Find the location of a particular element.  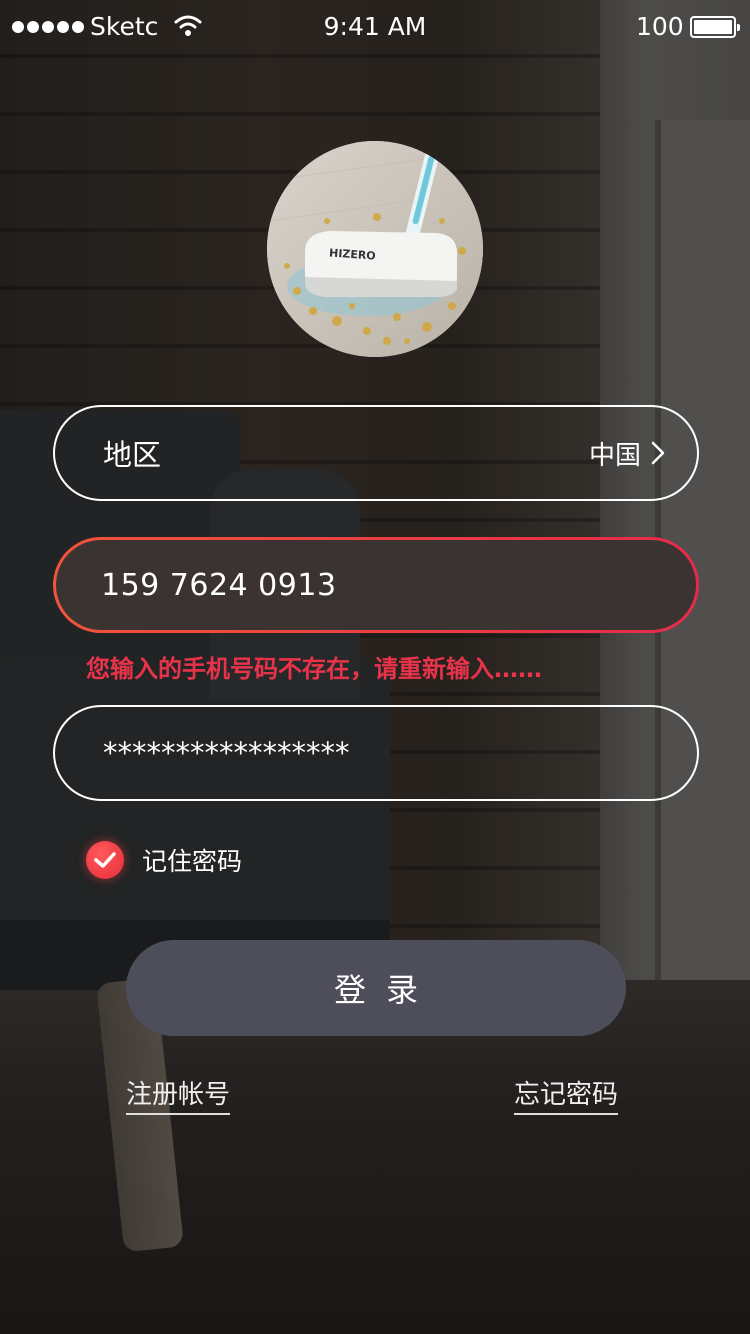

vacuum-product-image: HIZERO is located at coordinates (375, 249).